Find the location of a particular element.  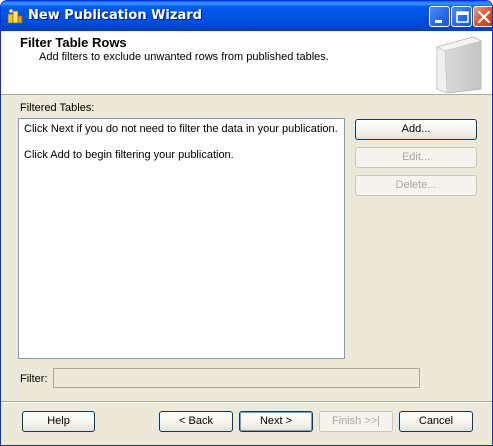

title-bar: New Publication Wizard is located at coordinates (246, 16).